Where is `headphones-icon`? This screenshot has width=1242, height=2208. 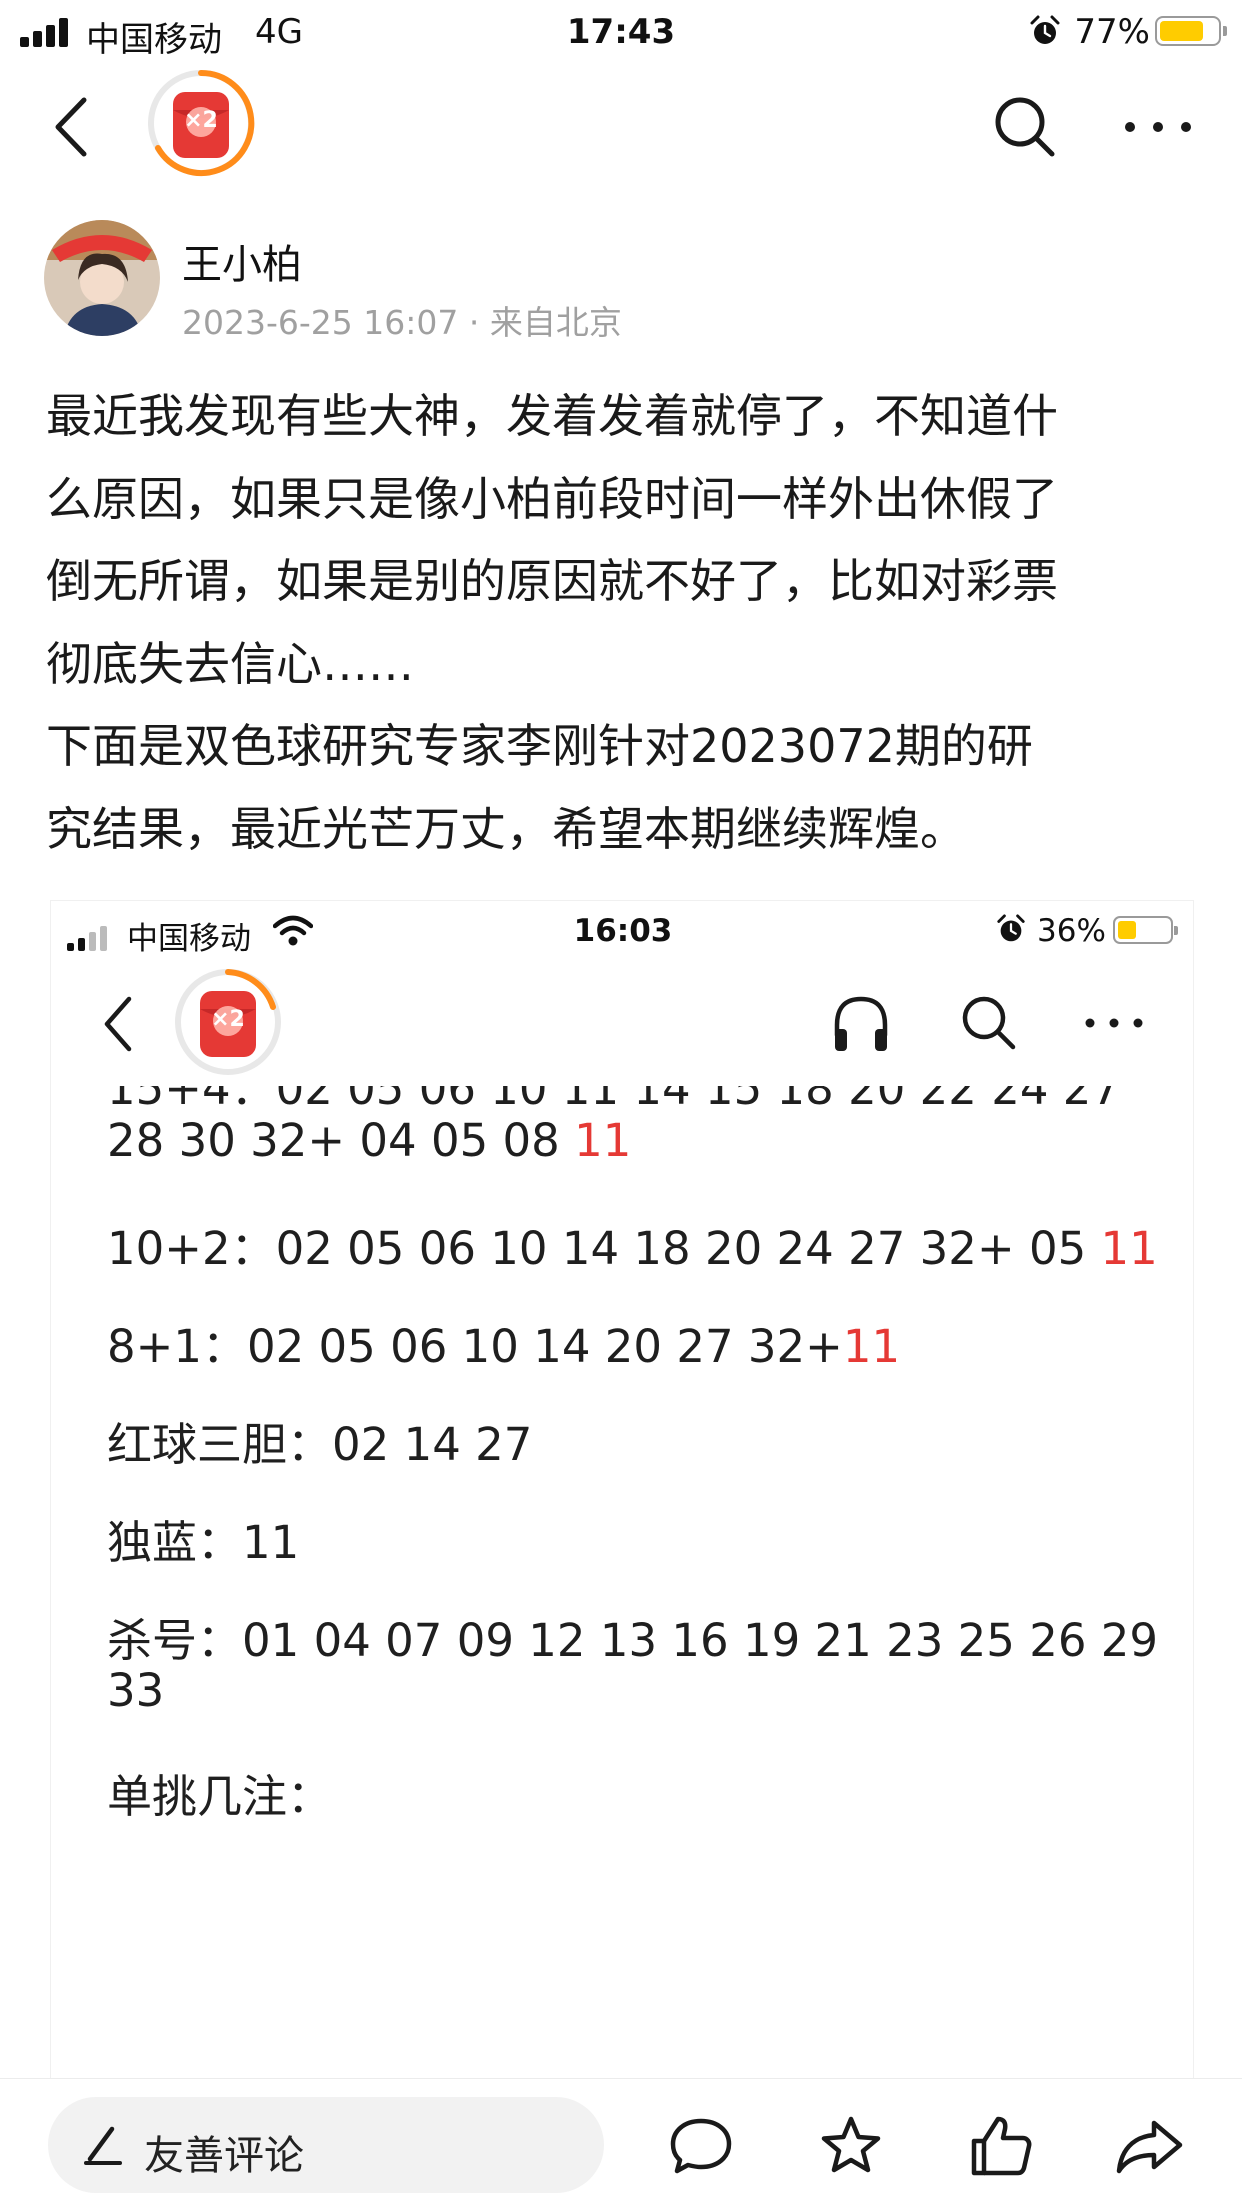 headphones-icon is located at coordinates (861, 1023).